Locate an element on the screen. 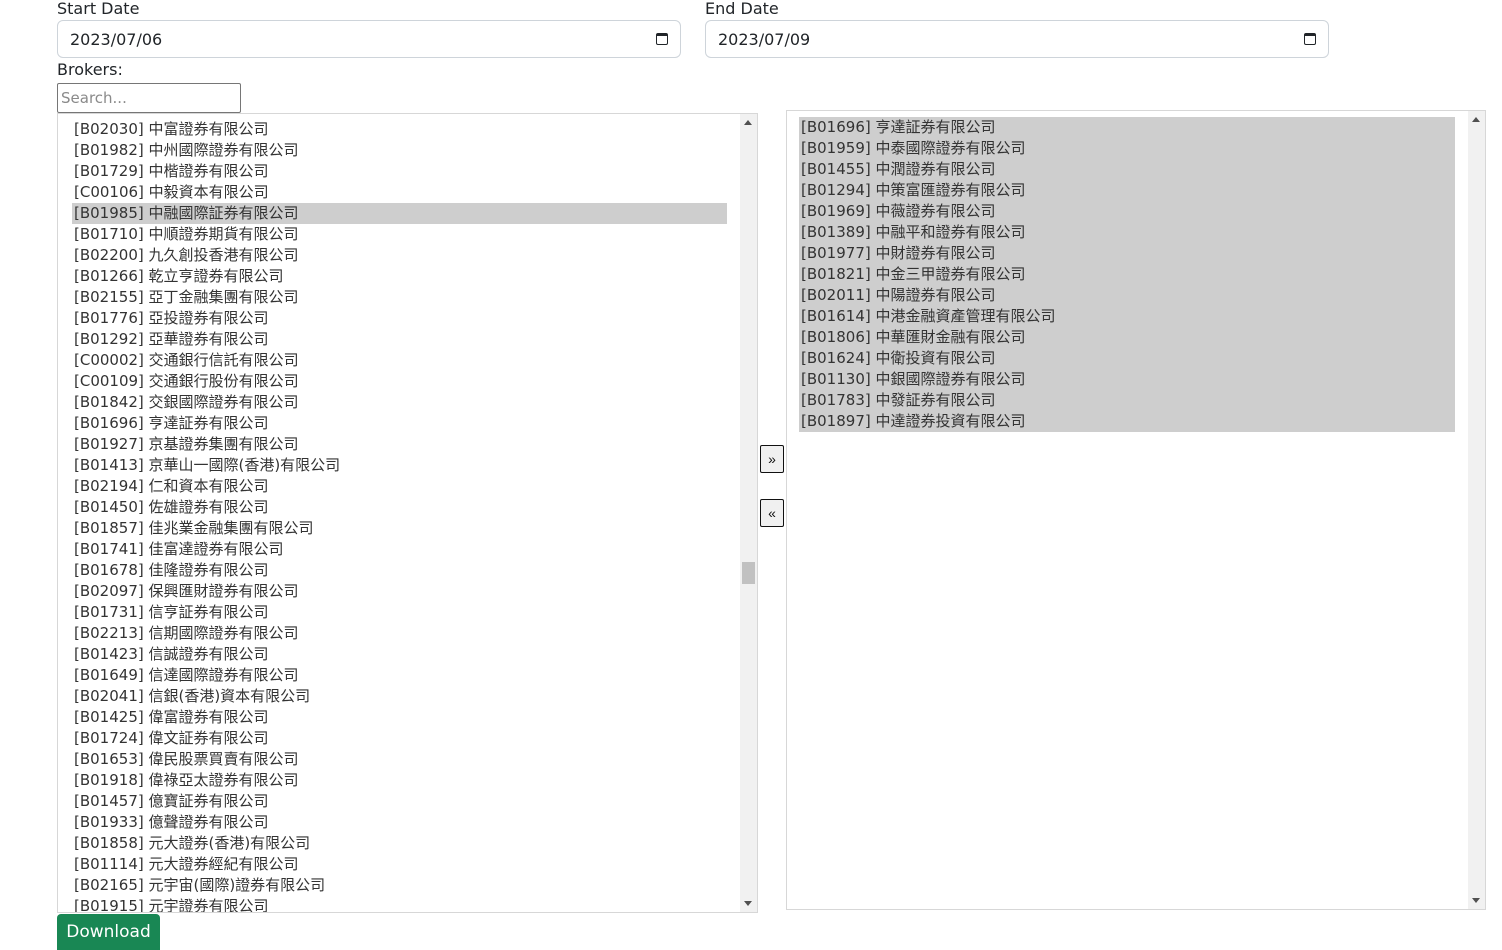 This screenshot has width=1502, height=950. selected-list-scrollbar is located at coordinates (1476, 510).